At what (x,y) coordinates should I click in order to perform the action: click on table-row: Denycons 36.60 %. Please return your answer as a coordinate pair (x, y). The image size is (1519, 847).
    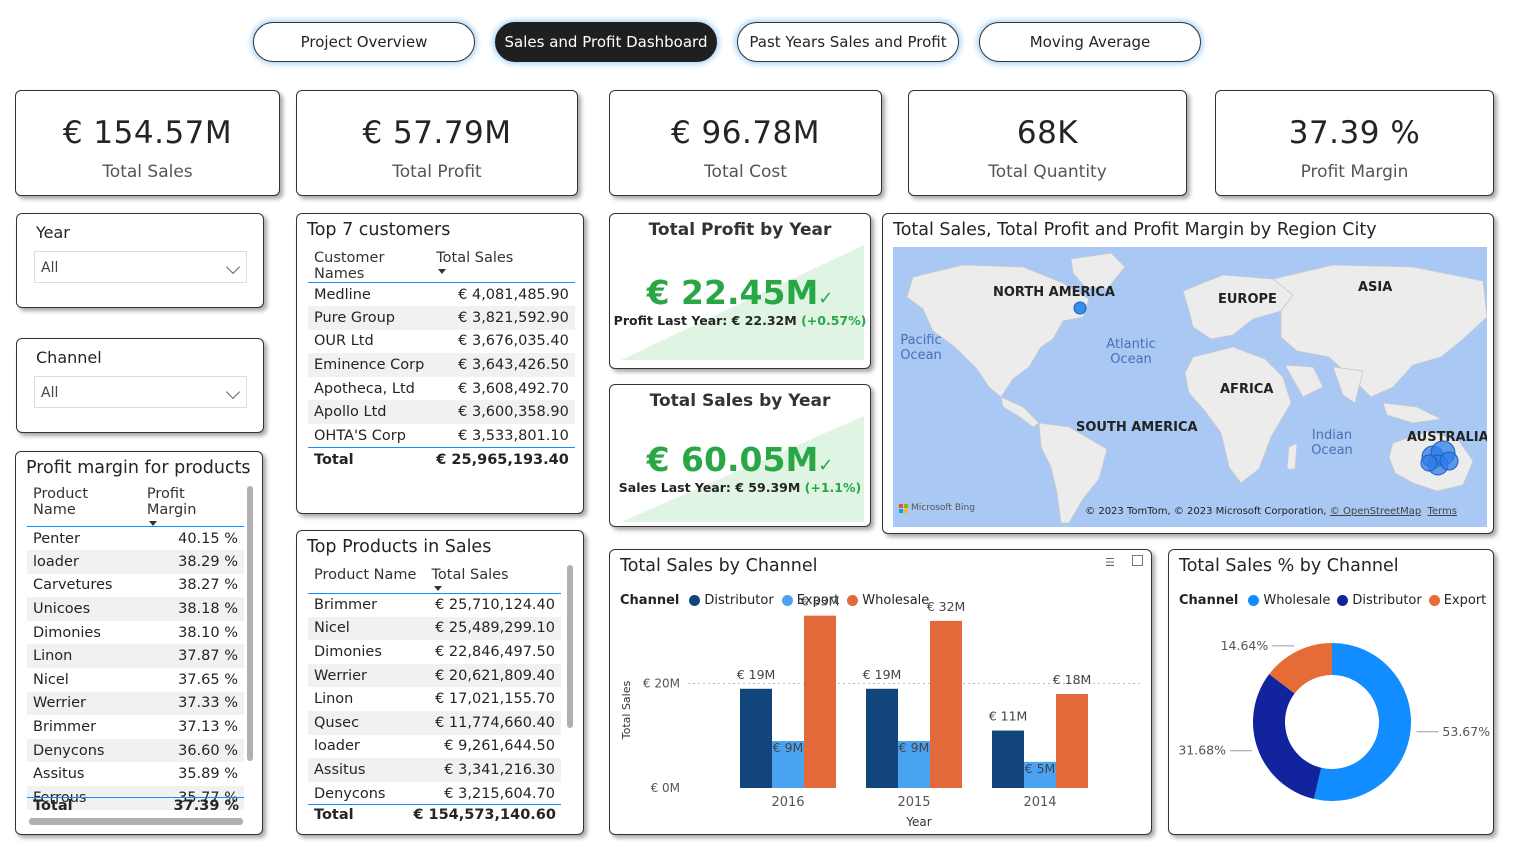
    Looking at the image, I should click on (135, 750).